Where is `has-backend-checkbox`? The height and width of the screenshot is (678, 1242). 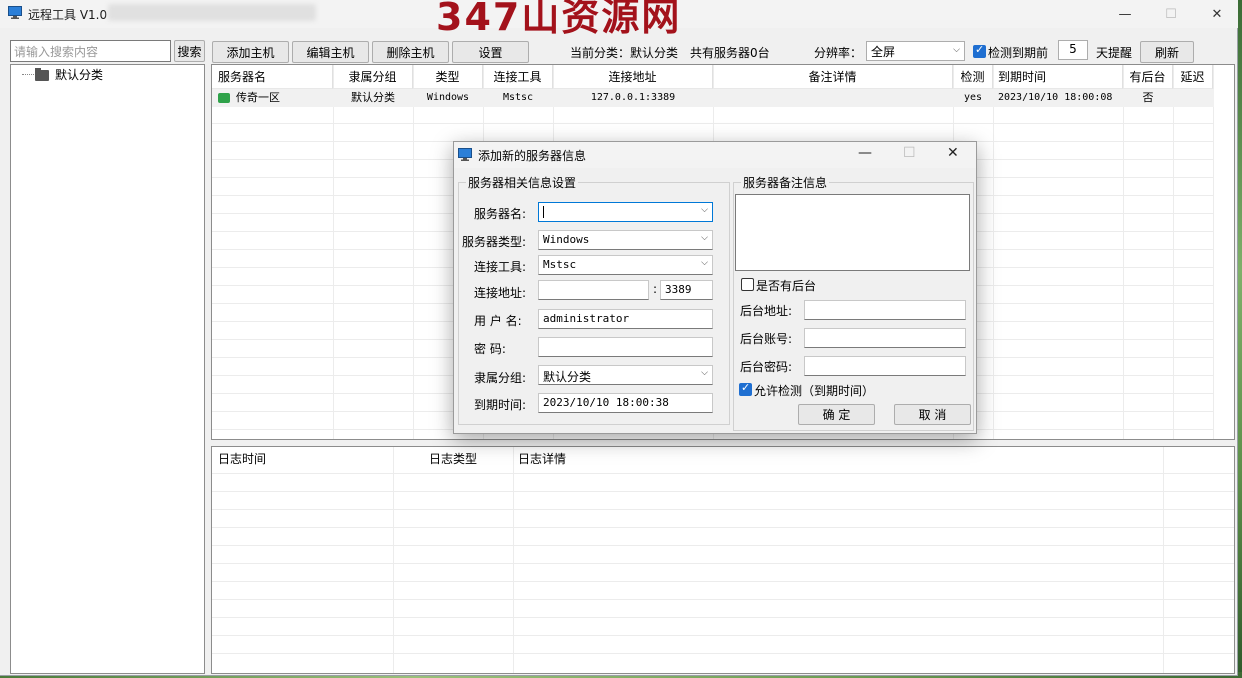 has-backend-checkbox is located at coordinates (747, 284).